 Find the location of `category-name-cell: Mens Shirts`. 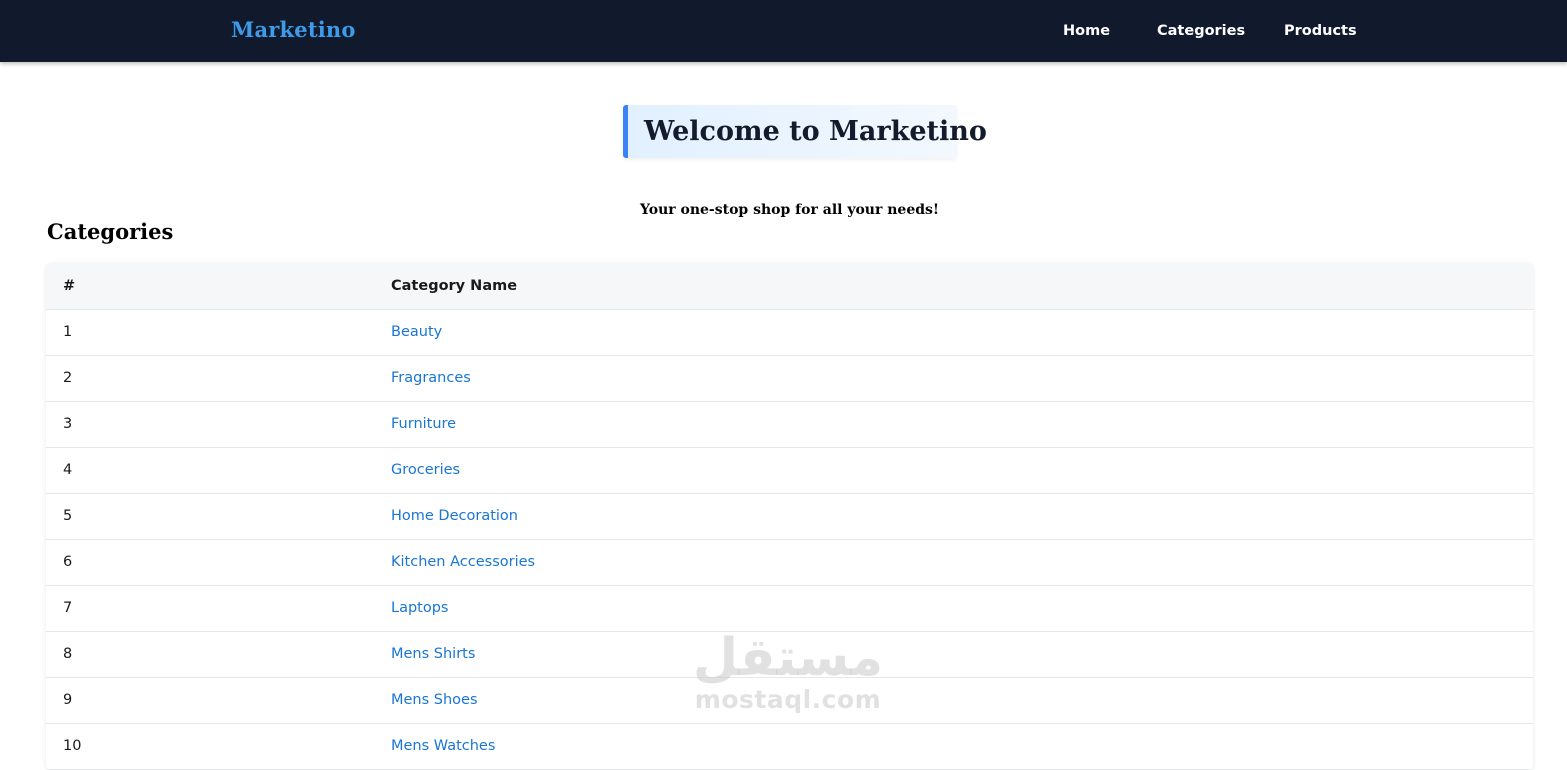

category-name-cell: Mens Shirts is located at coordinates (962, 654).